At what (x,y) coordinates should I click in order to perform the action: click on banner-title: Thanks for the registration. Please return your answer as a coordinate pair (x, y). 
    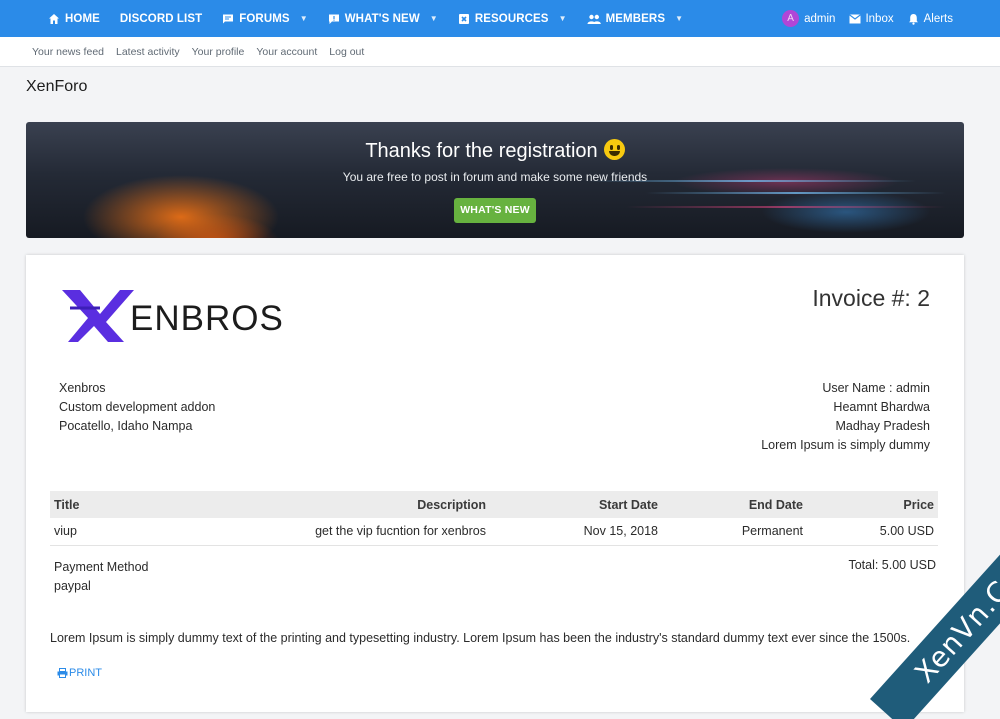
    Looking at the image, I should click on (495, 151).